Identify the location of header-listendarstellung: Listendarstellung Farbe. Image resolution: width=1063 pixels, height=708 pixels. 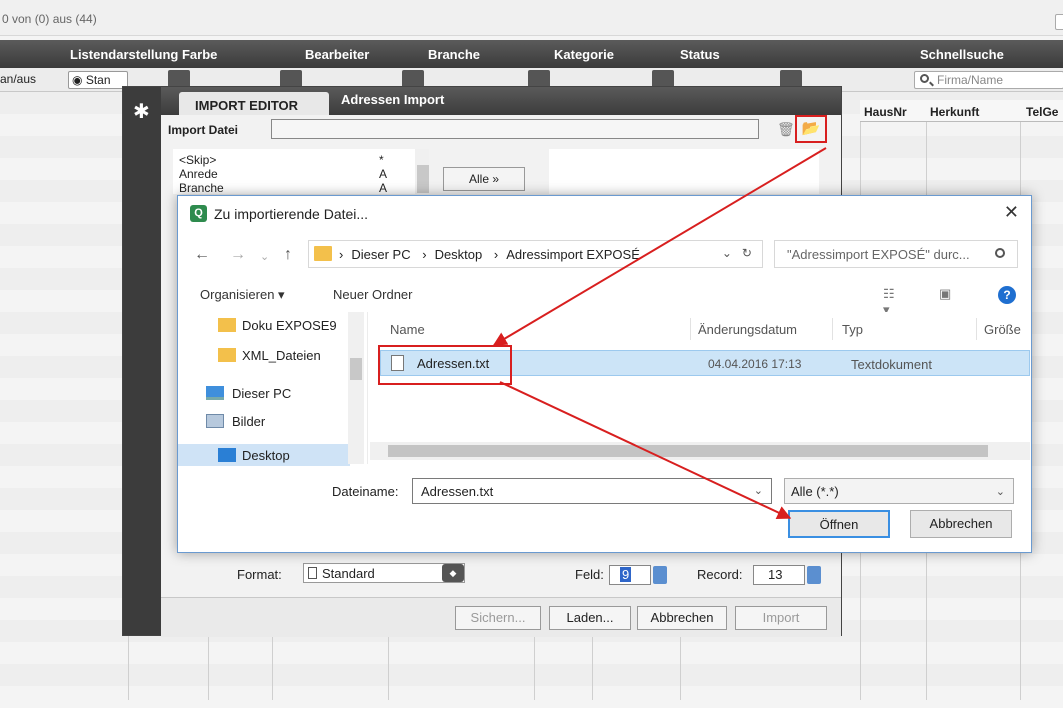
(143, 54).